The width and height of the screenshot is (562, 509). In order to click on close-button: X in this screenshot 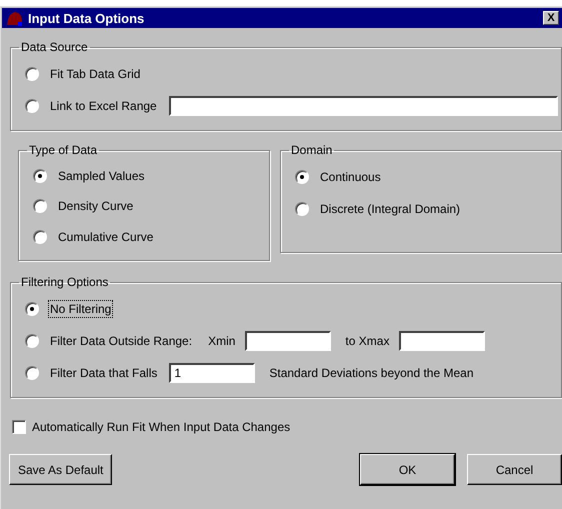, I will do `click(551, 18)`.